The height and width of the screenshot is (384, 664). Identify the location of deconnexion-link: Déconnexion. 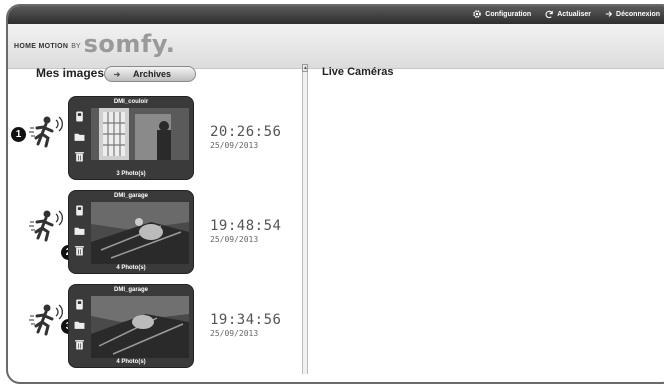
(632, 14).